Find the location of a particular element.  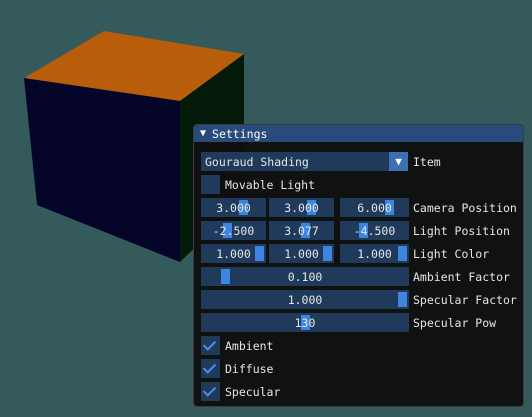

ambient-checkbox is located at coordinates (210, 345).